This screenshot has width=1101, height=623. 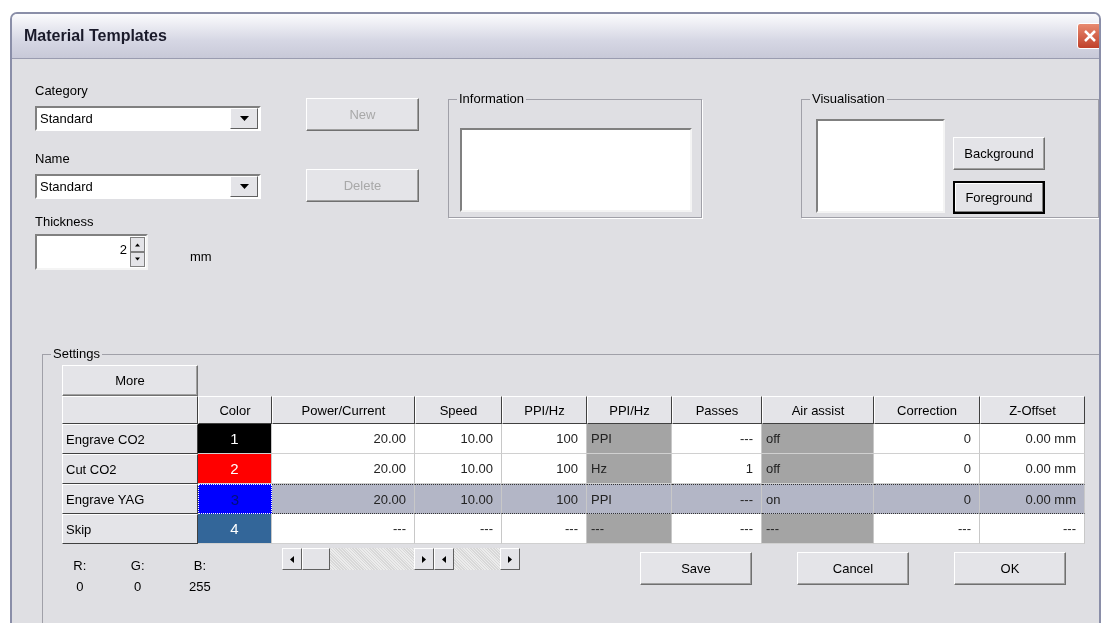 What do you see at coordinates (235, 529) in the screenshot?
I see `color-cell: 4` at bounding box center [235, 529].